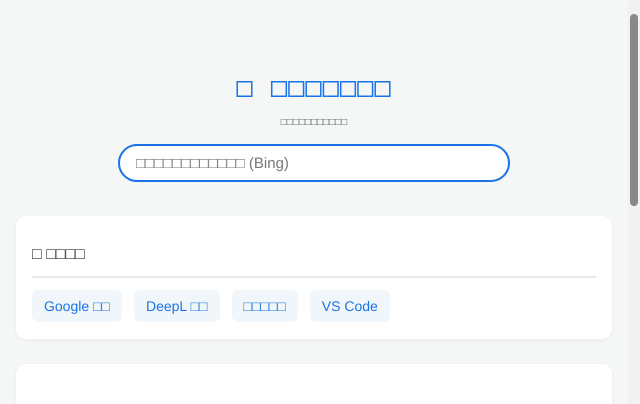 The image size is (640, 404). I want to click on subtitle: □□□□□□□□□□□, so click(314, 122).